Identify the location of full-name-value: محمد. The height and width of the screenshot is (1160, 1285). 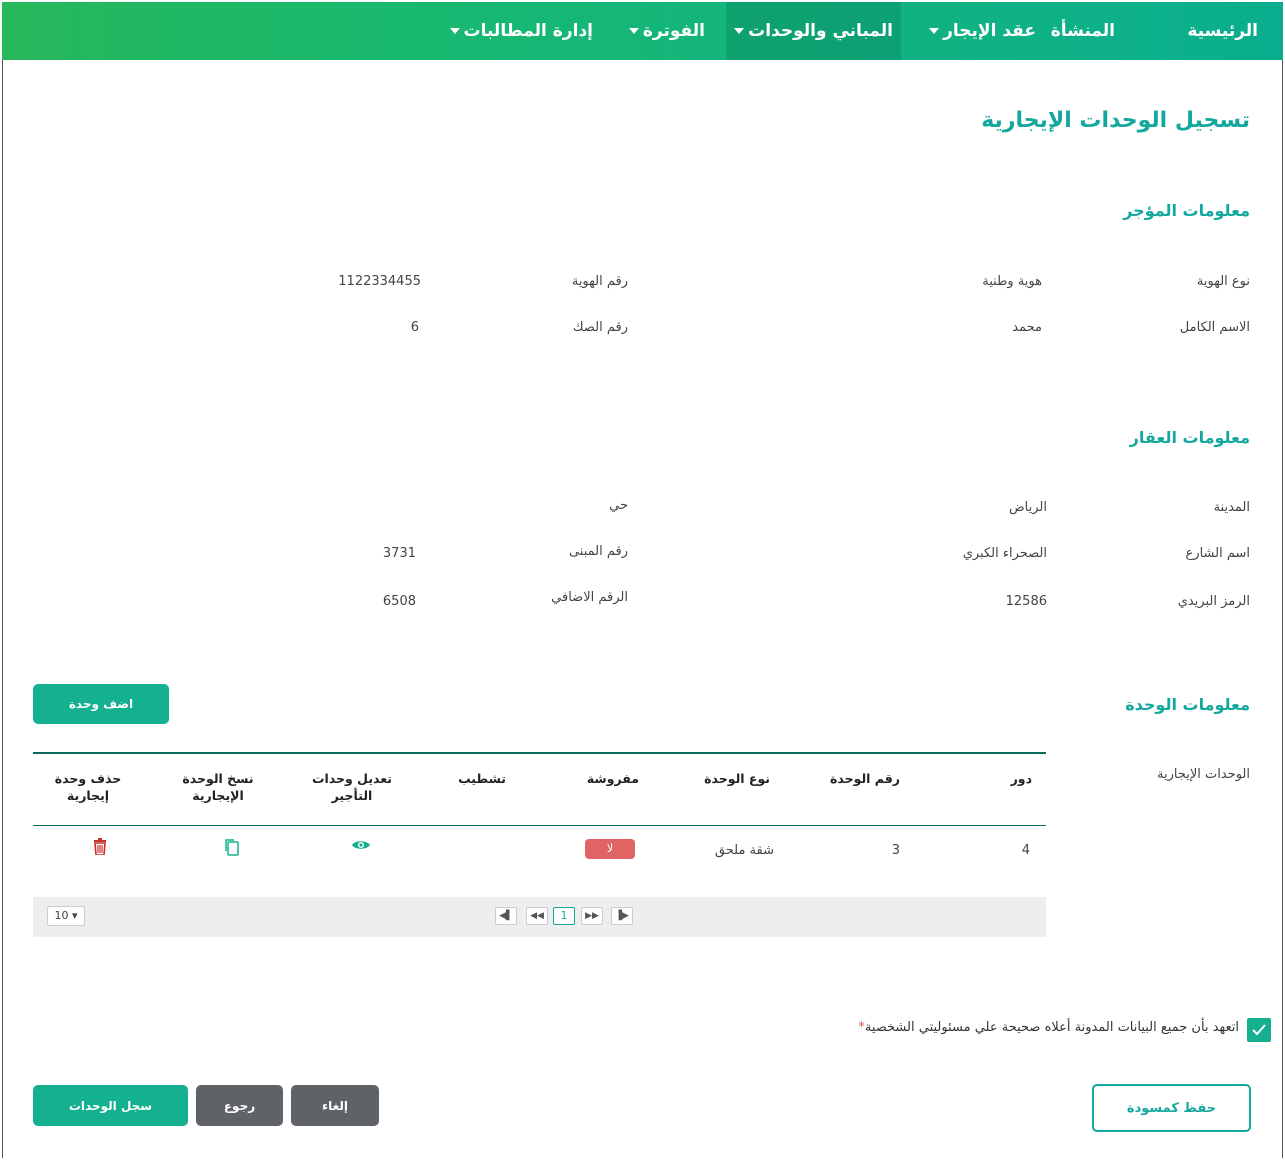
(1027, 327).